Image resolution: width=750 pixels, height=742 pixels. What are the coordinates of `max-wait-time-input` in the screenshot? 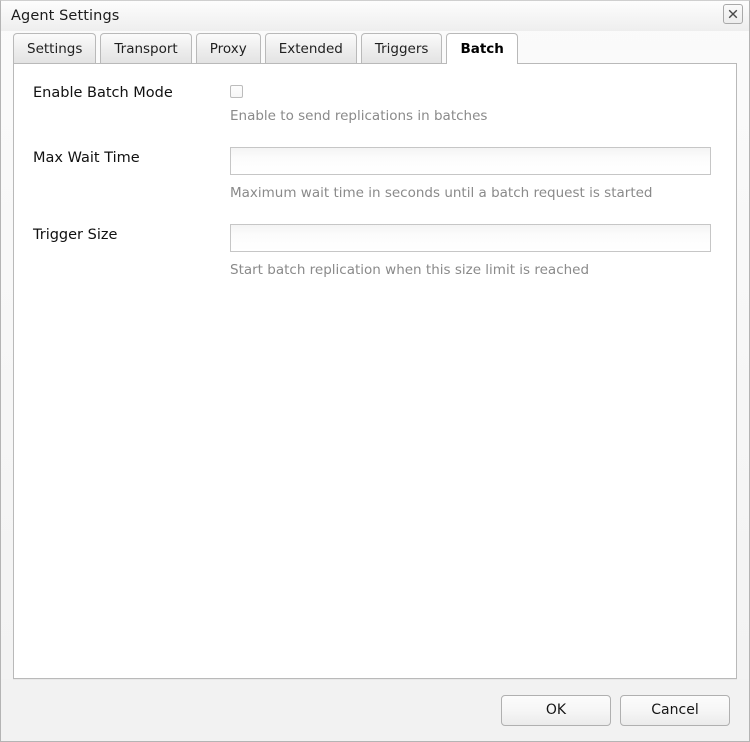 It's located at (470, 161).